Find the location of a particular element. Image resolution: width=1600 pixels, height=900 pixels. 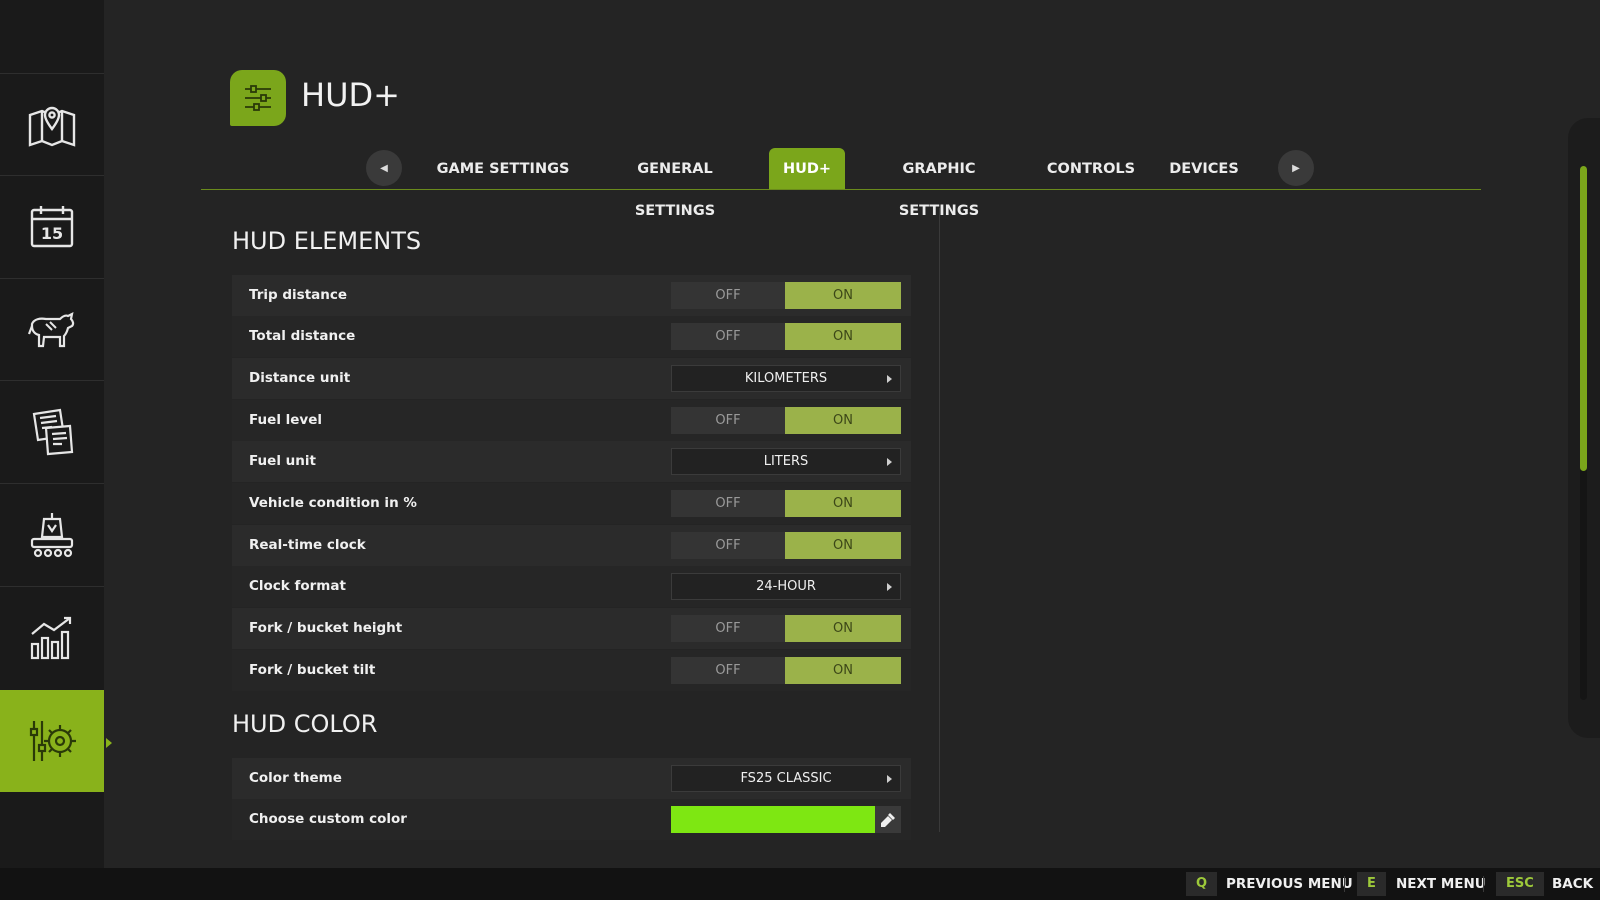

sidebar-item-contracts is located at coordinates (52, 431).